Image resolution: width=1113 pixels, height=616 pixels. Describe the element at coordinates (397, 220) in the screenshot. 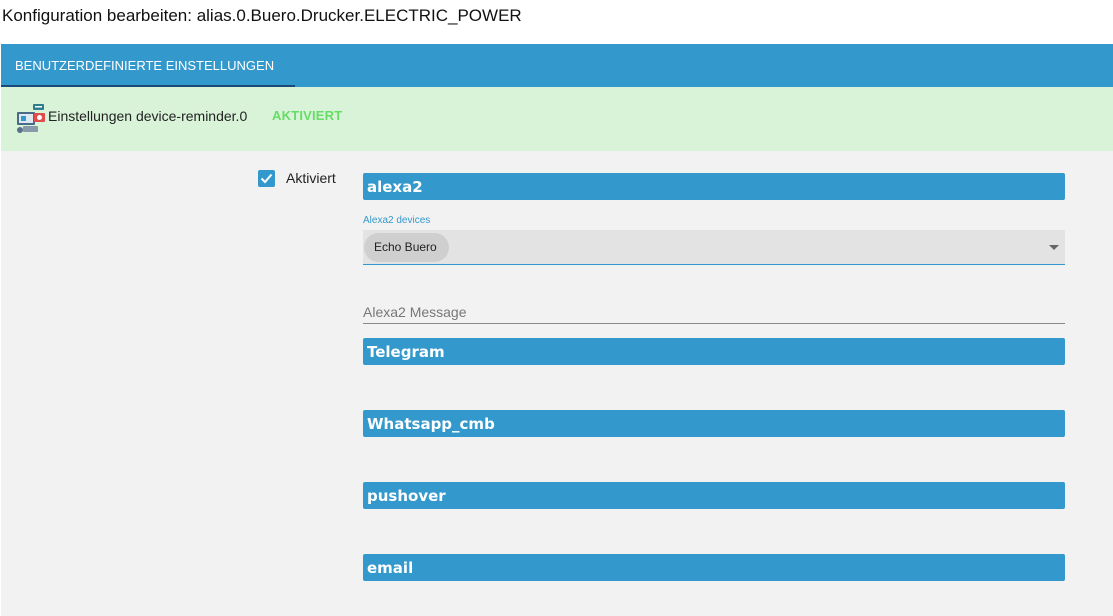

I see `alexa2-devices-label: Alexa2 devices` at that location.